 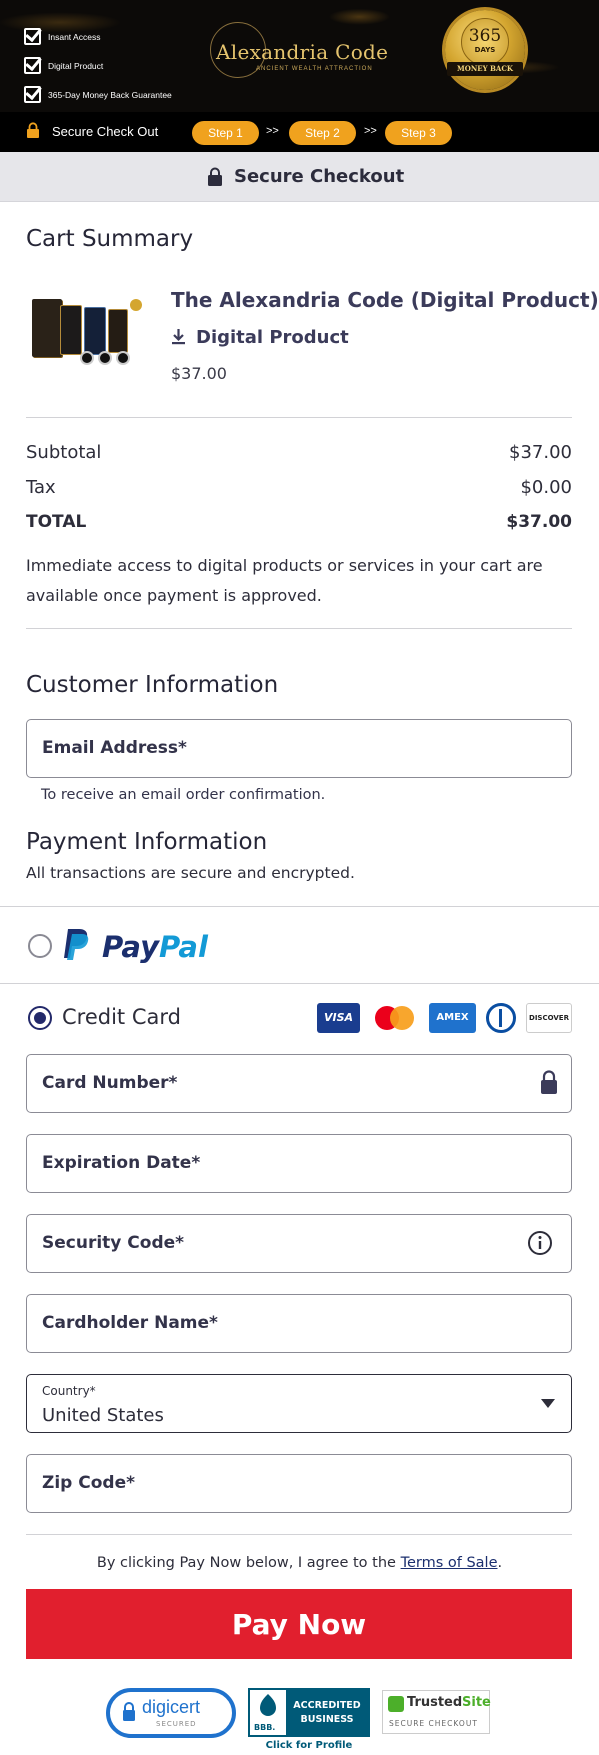 What do you see at coordinates (396, 1704) in the screenshot?
I see `checkmark-icon` at bounding box center [396, 1704].